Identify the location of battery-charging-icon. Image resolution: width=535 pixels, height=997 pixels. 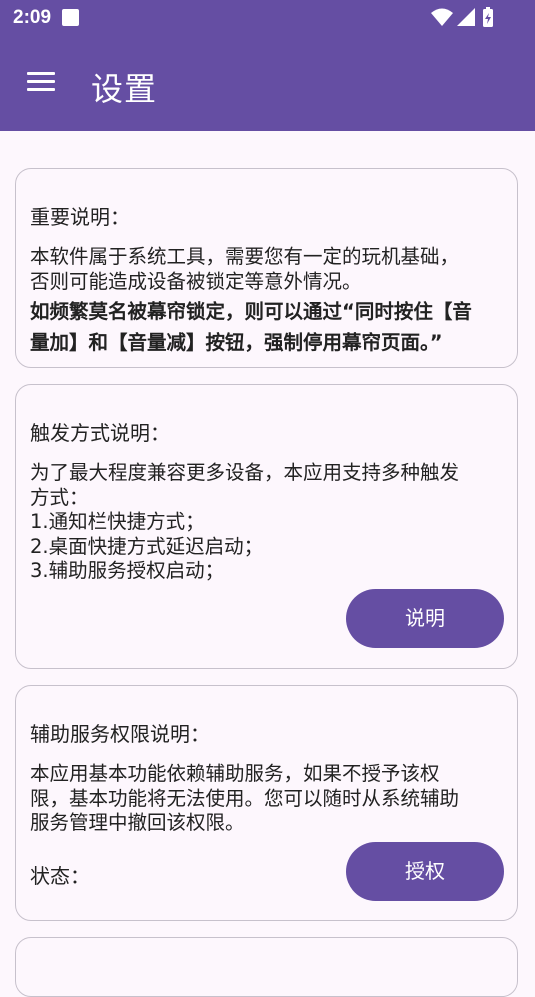
(488, 17).